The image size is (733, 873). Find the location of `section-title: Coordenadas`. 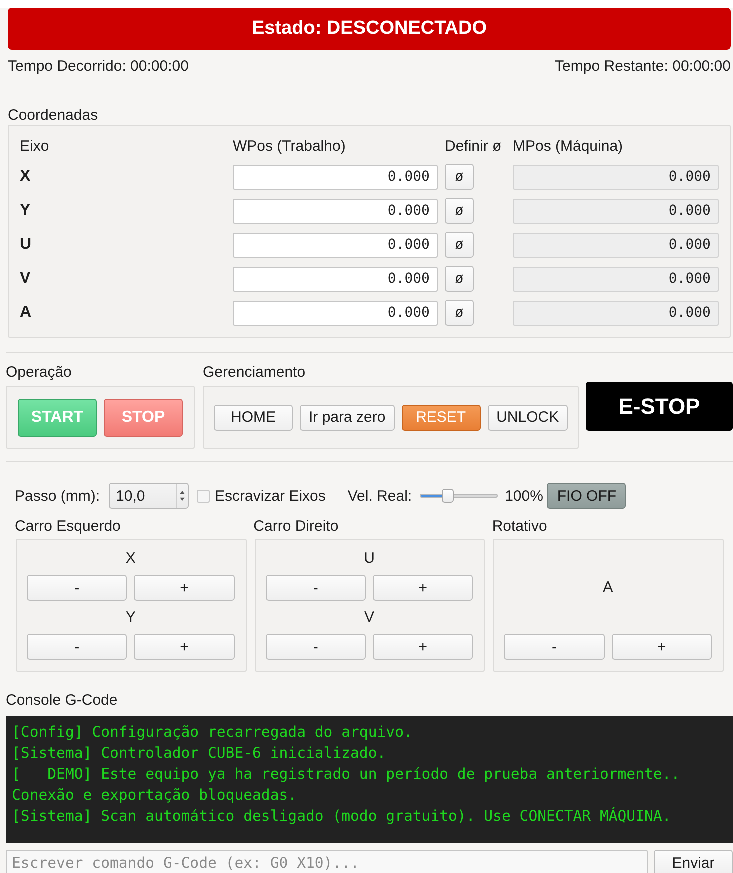

section-title: Coordenadas is located at coordinates (54, 116).